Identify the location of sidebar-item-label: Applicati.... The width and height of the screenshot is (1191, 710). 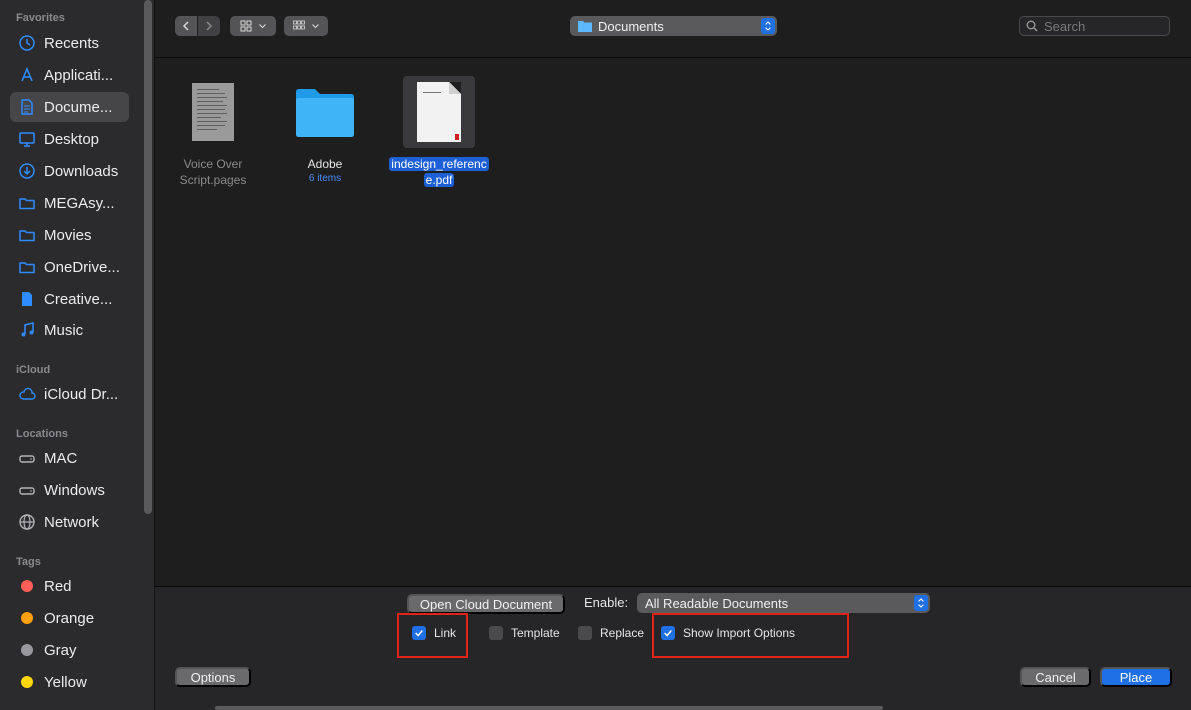
(79, 75).